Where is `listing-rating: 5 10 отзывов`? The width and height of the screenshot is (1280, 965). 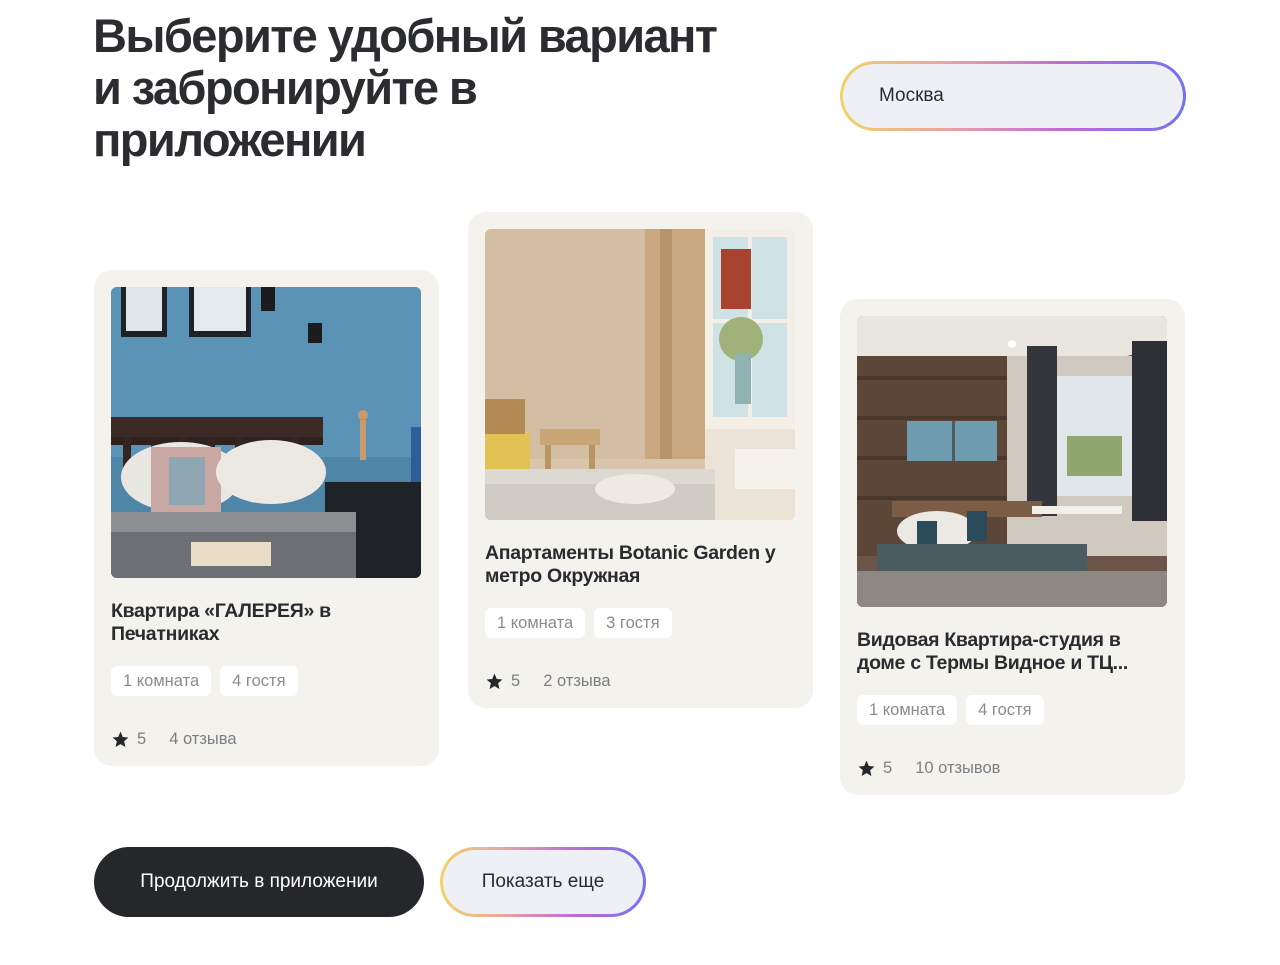 listing-rating: 5 10 отзывов is located at coordinates (928, 768).